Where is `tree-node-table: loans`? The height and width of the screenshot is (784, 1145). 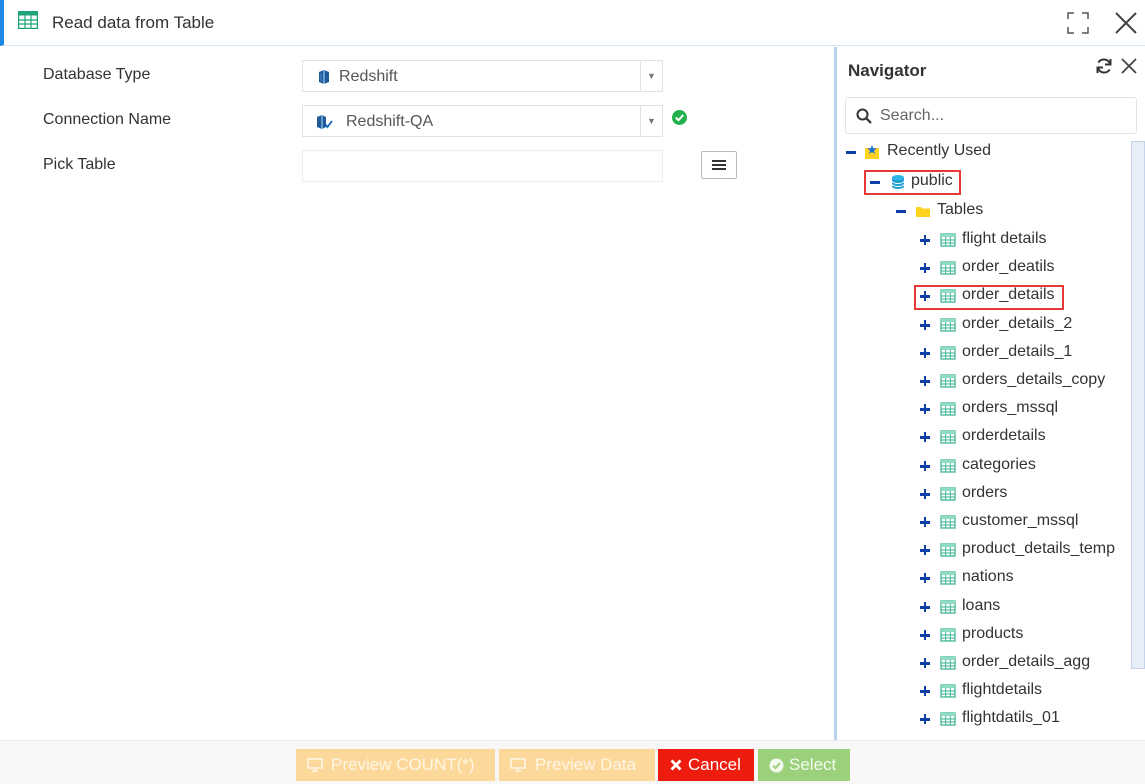
tree-node-table: loans is located at coordinates (979, 608).